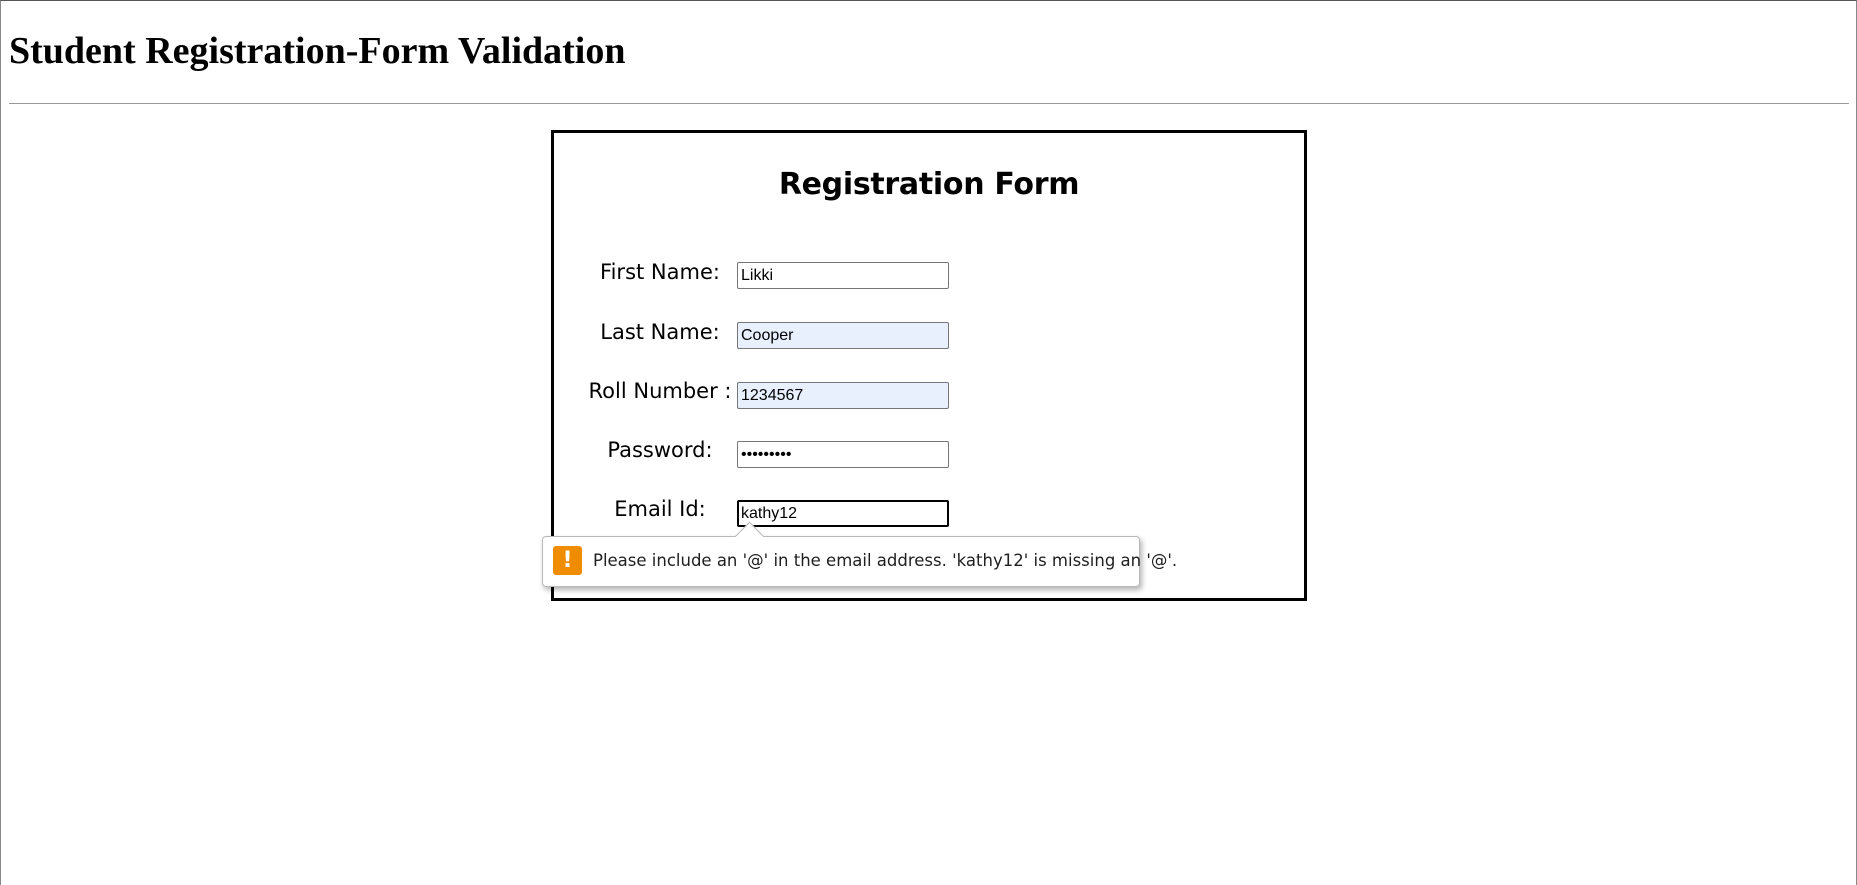 This screenshot has height=885, width=1857. What do you see at coordinates (660, 272) in the screenshot?
I see `first-name-label: First Name:` at bounding box center [660, 272].